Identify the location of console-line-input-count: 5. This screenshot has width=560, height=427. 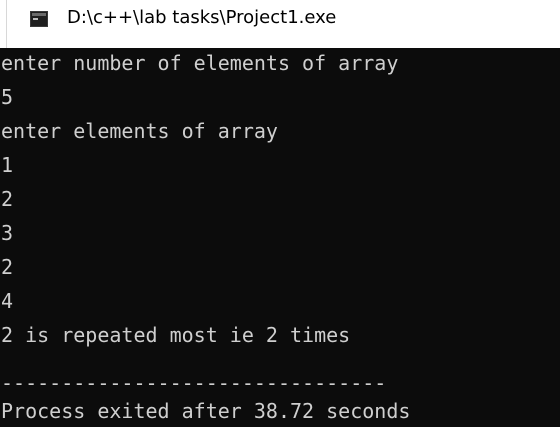
(7, 97).